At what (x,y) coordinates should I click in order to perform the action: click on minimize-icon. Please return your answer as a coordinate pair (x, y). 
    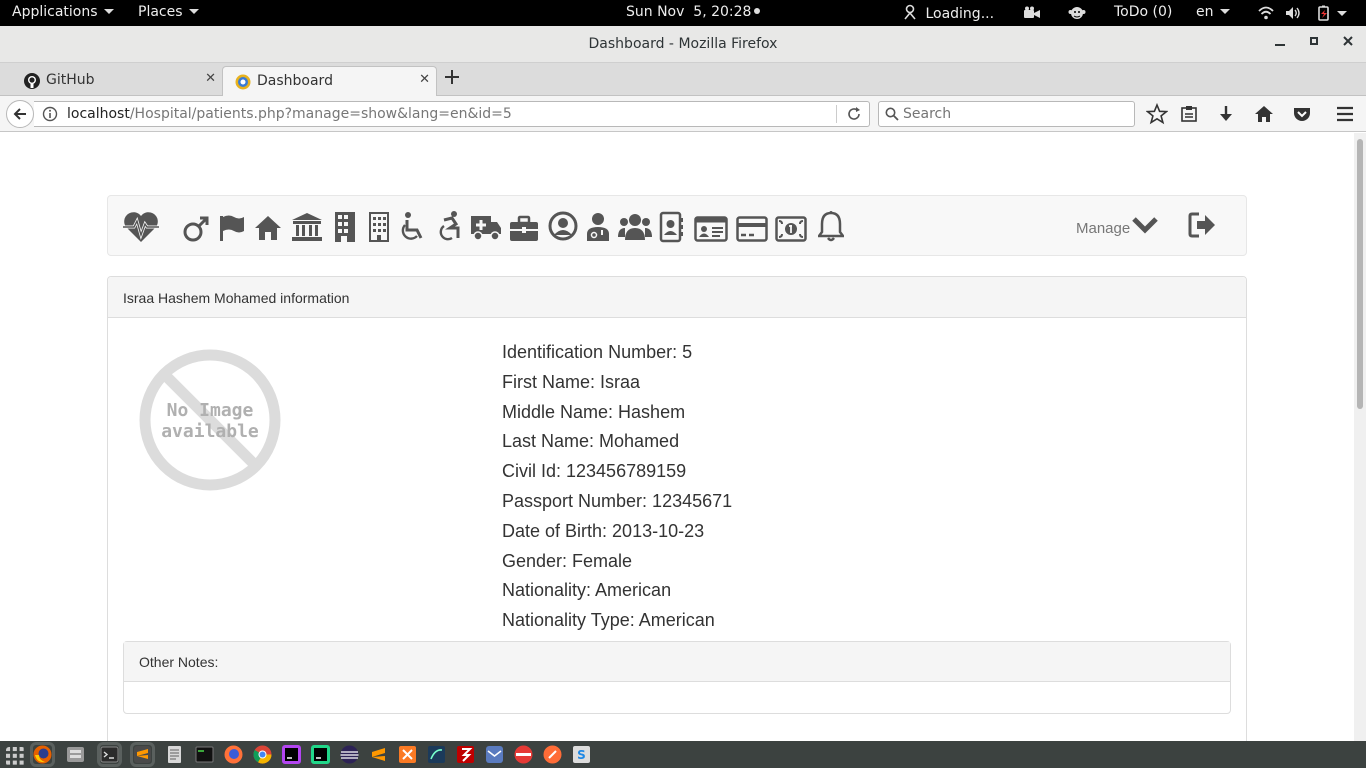
    Looking at the image, I should click on (1280, 45).